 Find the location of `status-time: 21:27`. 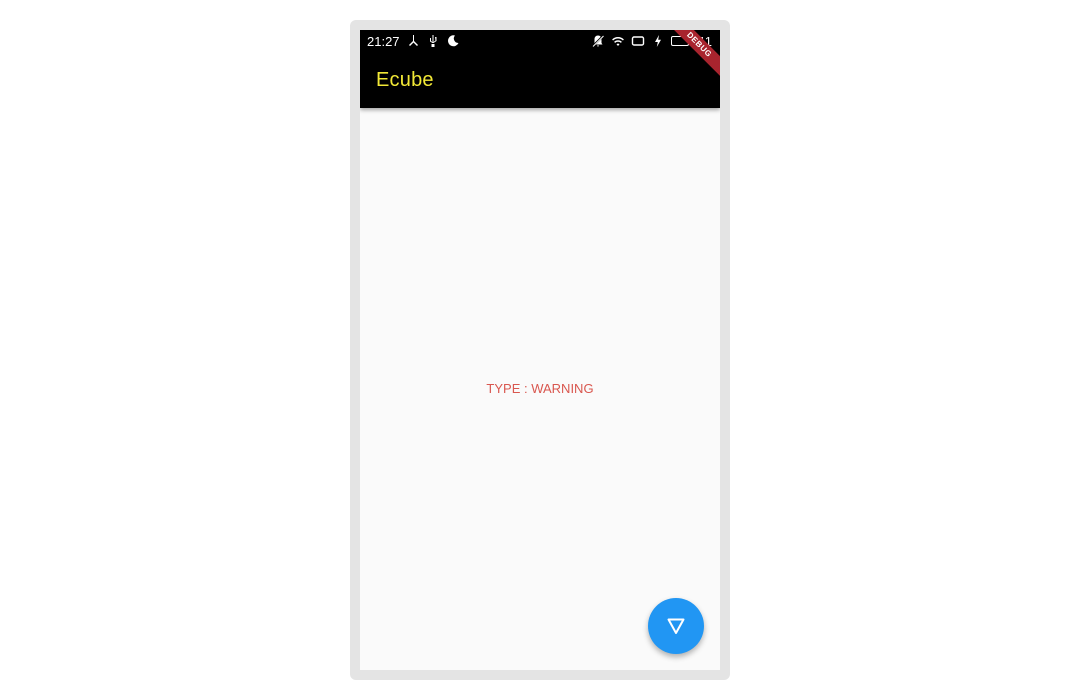

status-time: 21:27 is located at coordinates (383, 41).